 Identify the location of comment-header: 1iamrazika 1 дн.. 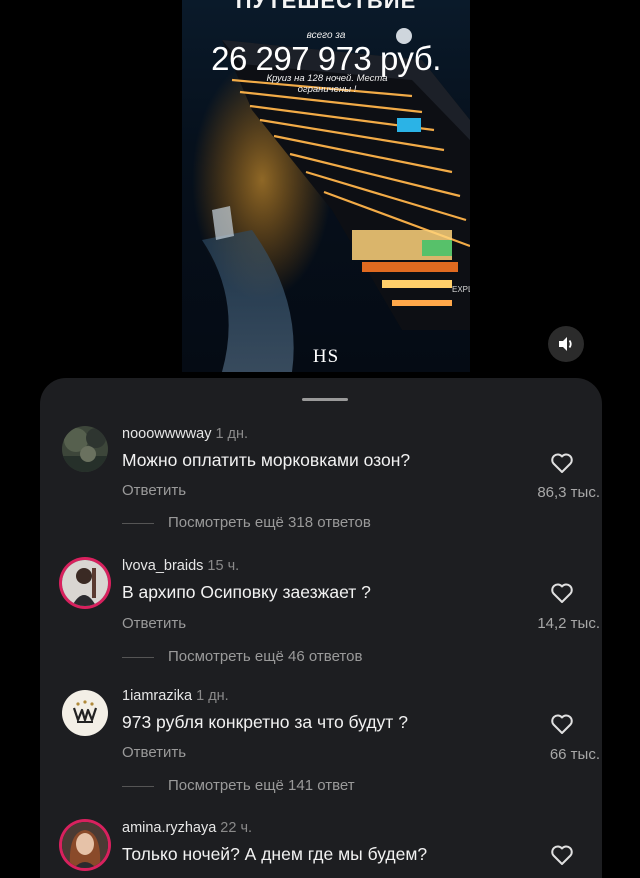
(175, 696).